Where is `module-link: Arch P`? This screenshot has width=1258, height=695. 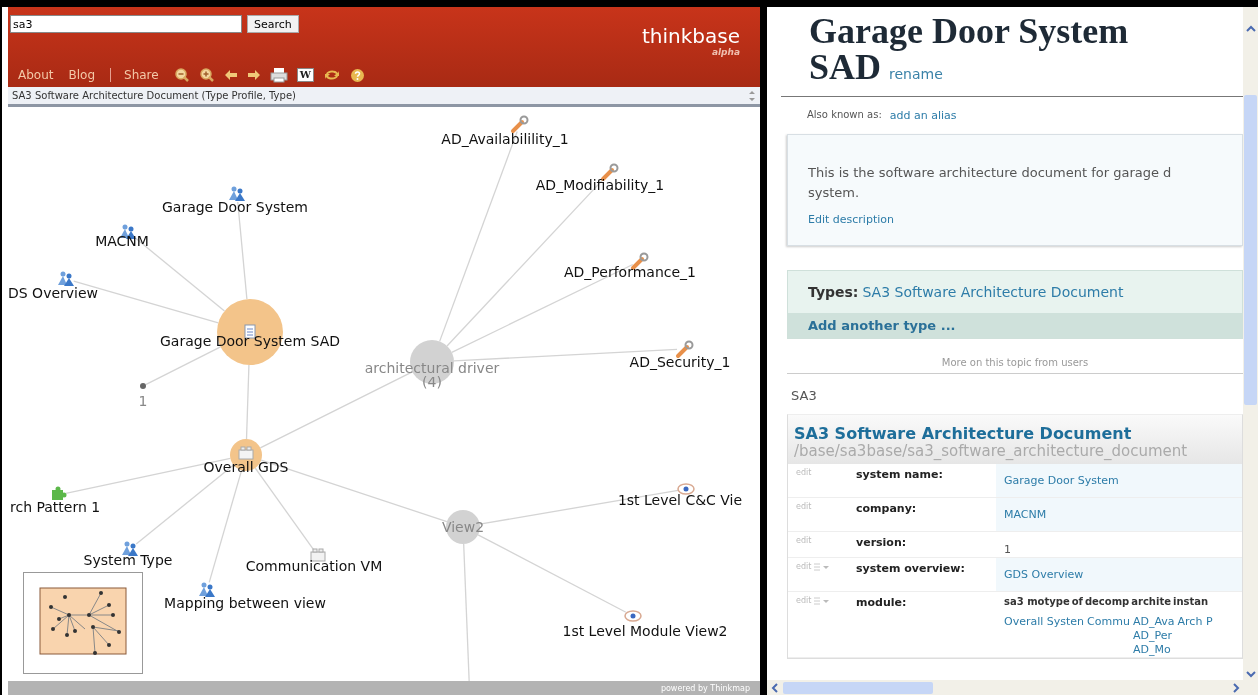 module-link: Arch P is located at coordinates (1195, 622).